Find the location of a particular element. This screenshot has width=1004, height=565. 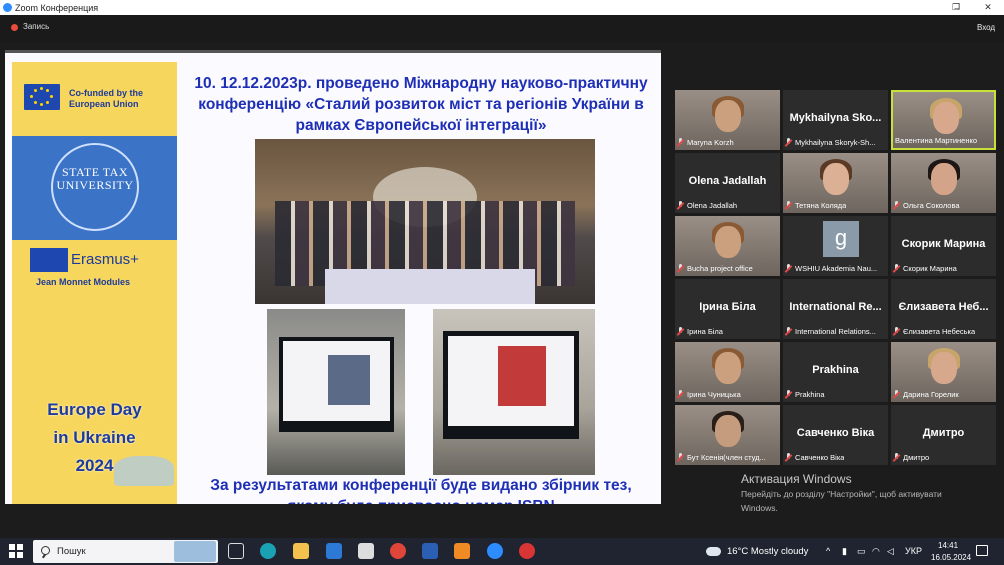

participant-name: Савченко Віка is located at coordinates (820, 457).